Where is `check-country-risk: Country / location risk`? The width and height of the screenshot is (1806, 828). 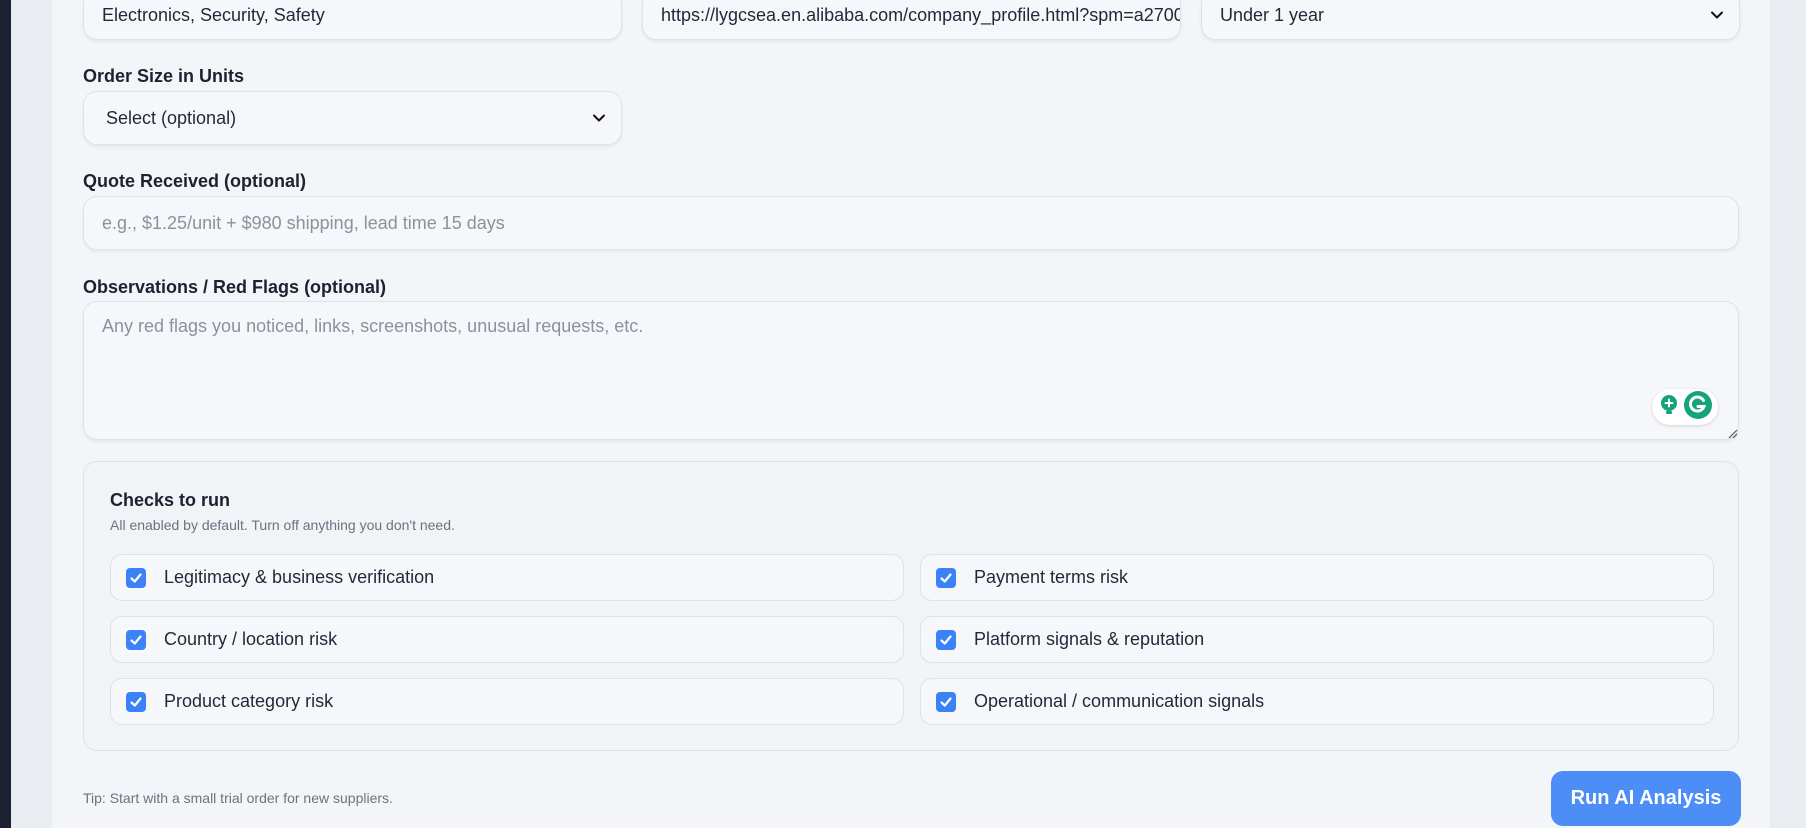 check-country-risk: Country / location risk is located at coordinates (507, 639).